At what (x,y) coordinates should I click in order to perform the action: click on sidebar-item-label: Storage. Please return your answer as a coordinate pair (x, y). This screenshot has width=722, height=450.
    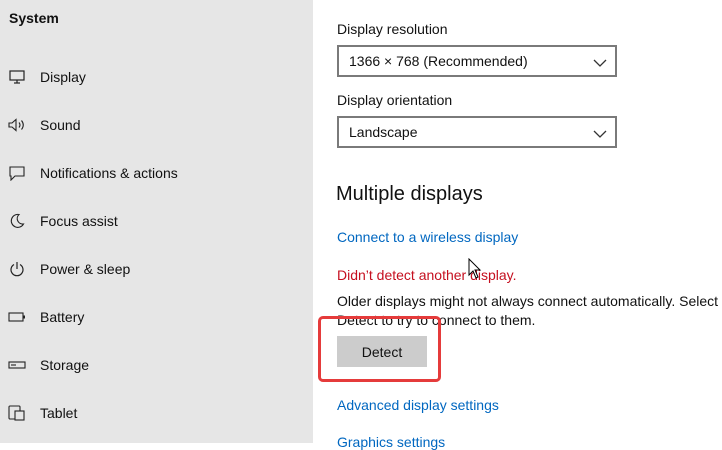
    Looking at the image, I should click on (65, 365).